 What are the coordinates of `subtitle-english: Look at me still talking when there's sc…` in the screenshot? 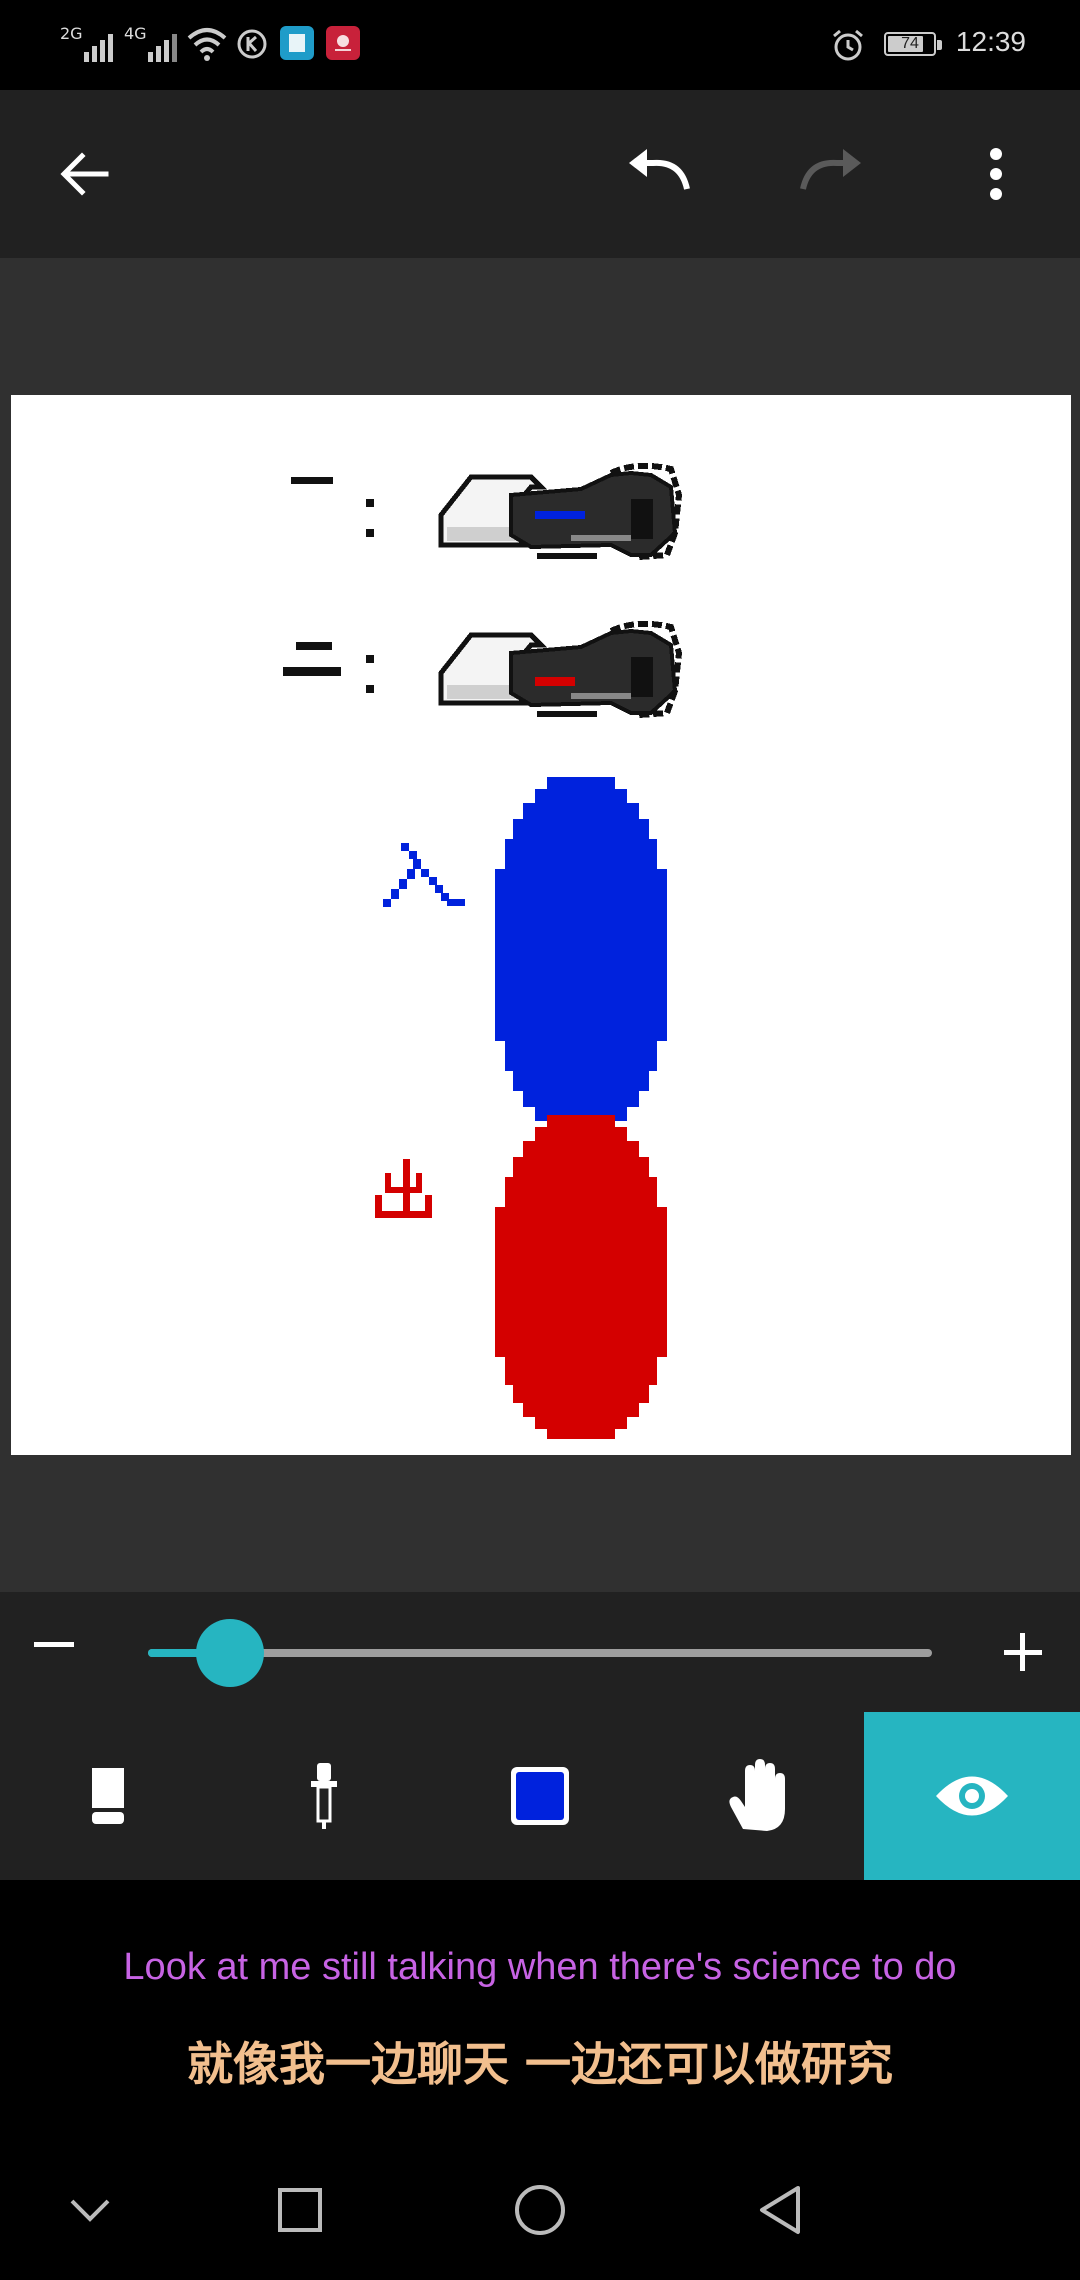 It's located at (540, 1967).